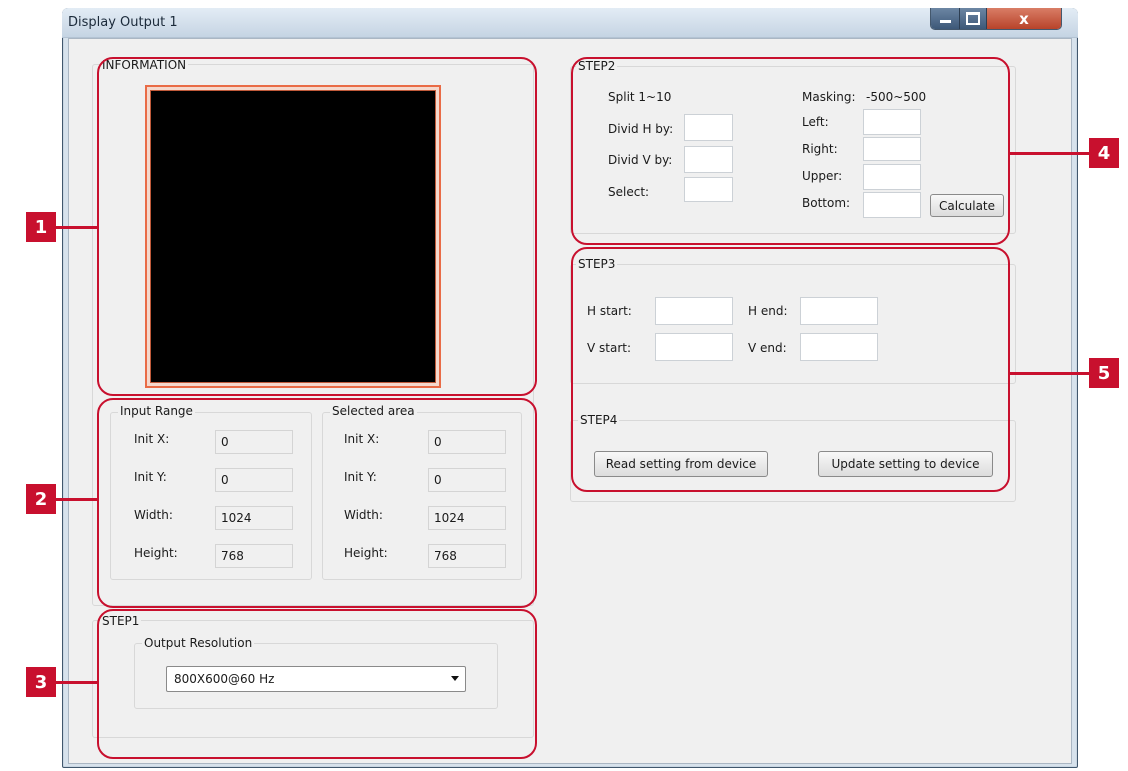 This screenshot has height=771, width=1128. Describe the element at coordinates (41, 499) in the screenshot. I see `callout-badge-2: 2` at that location.